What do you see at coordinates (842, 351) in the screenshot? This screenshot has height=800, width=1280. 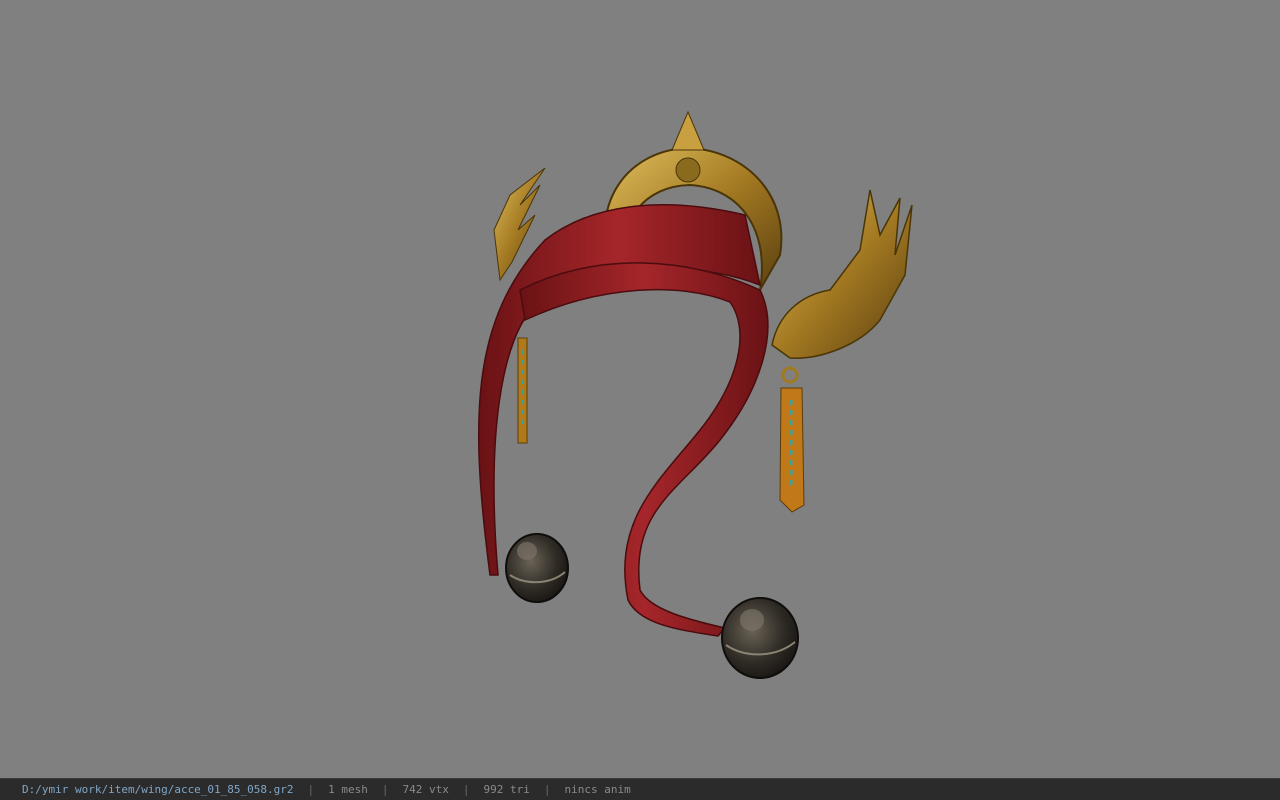 I see `right-dragon-ornament` at bounding box center [842, 351].